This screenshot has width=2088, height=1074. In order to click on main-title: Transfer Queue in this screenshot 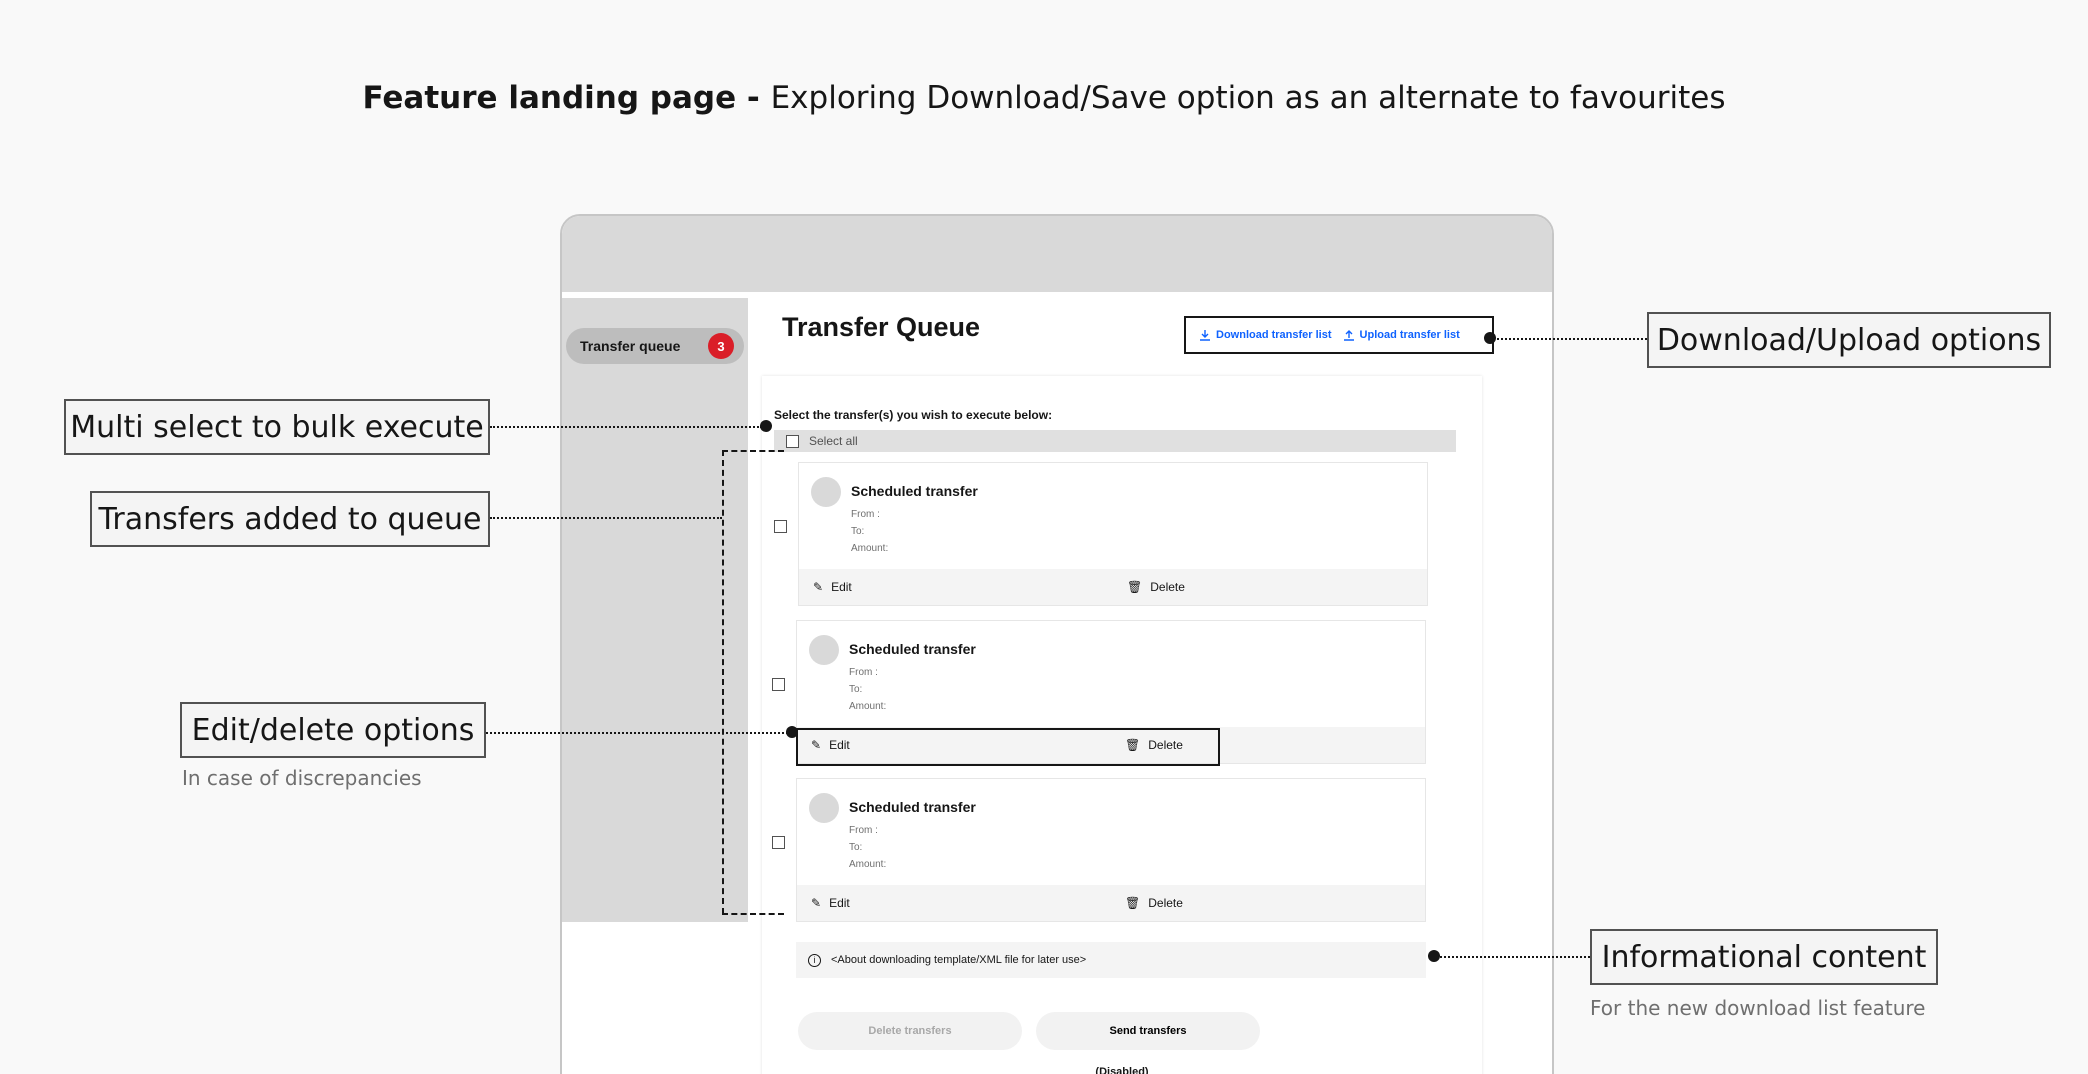, I will do `click(881, 327)`.